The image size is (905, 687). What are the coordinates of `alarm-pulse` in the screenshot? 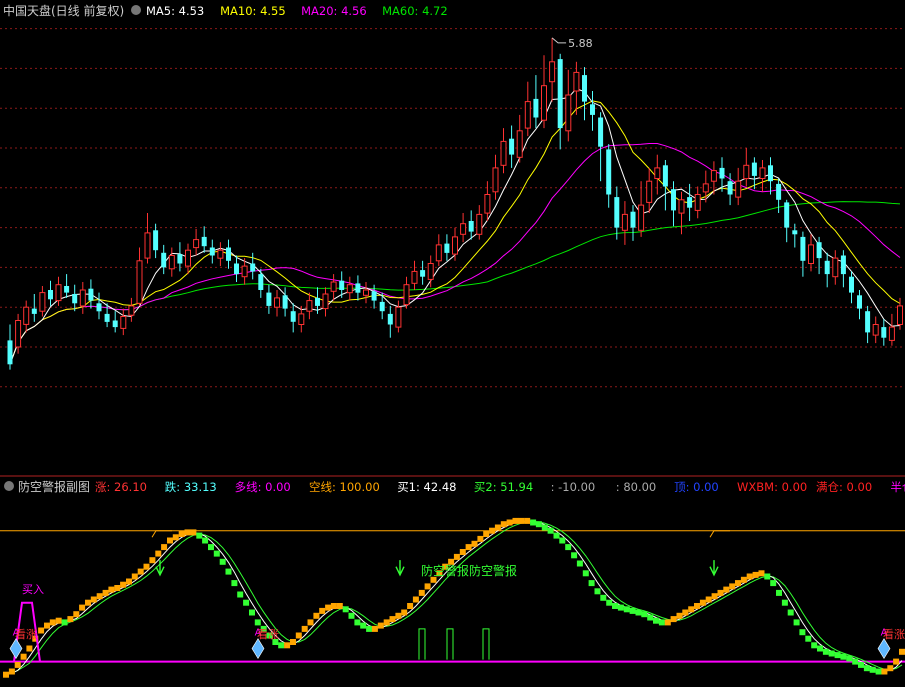 It's located at (450, 644).